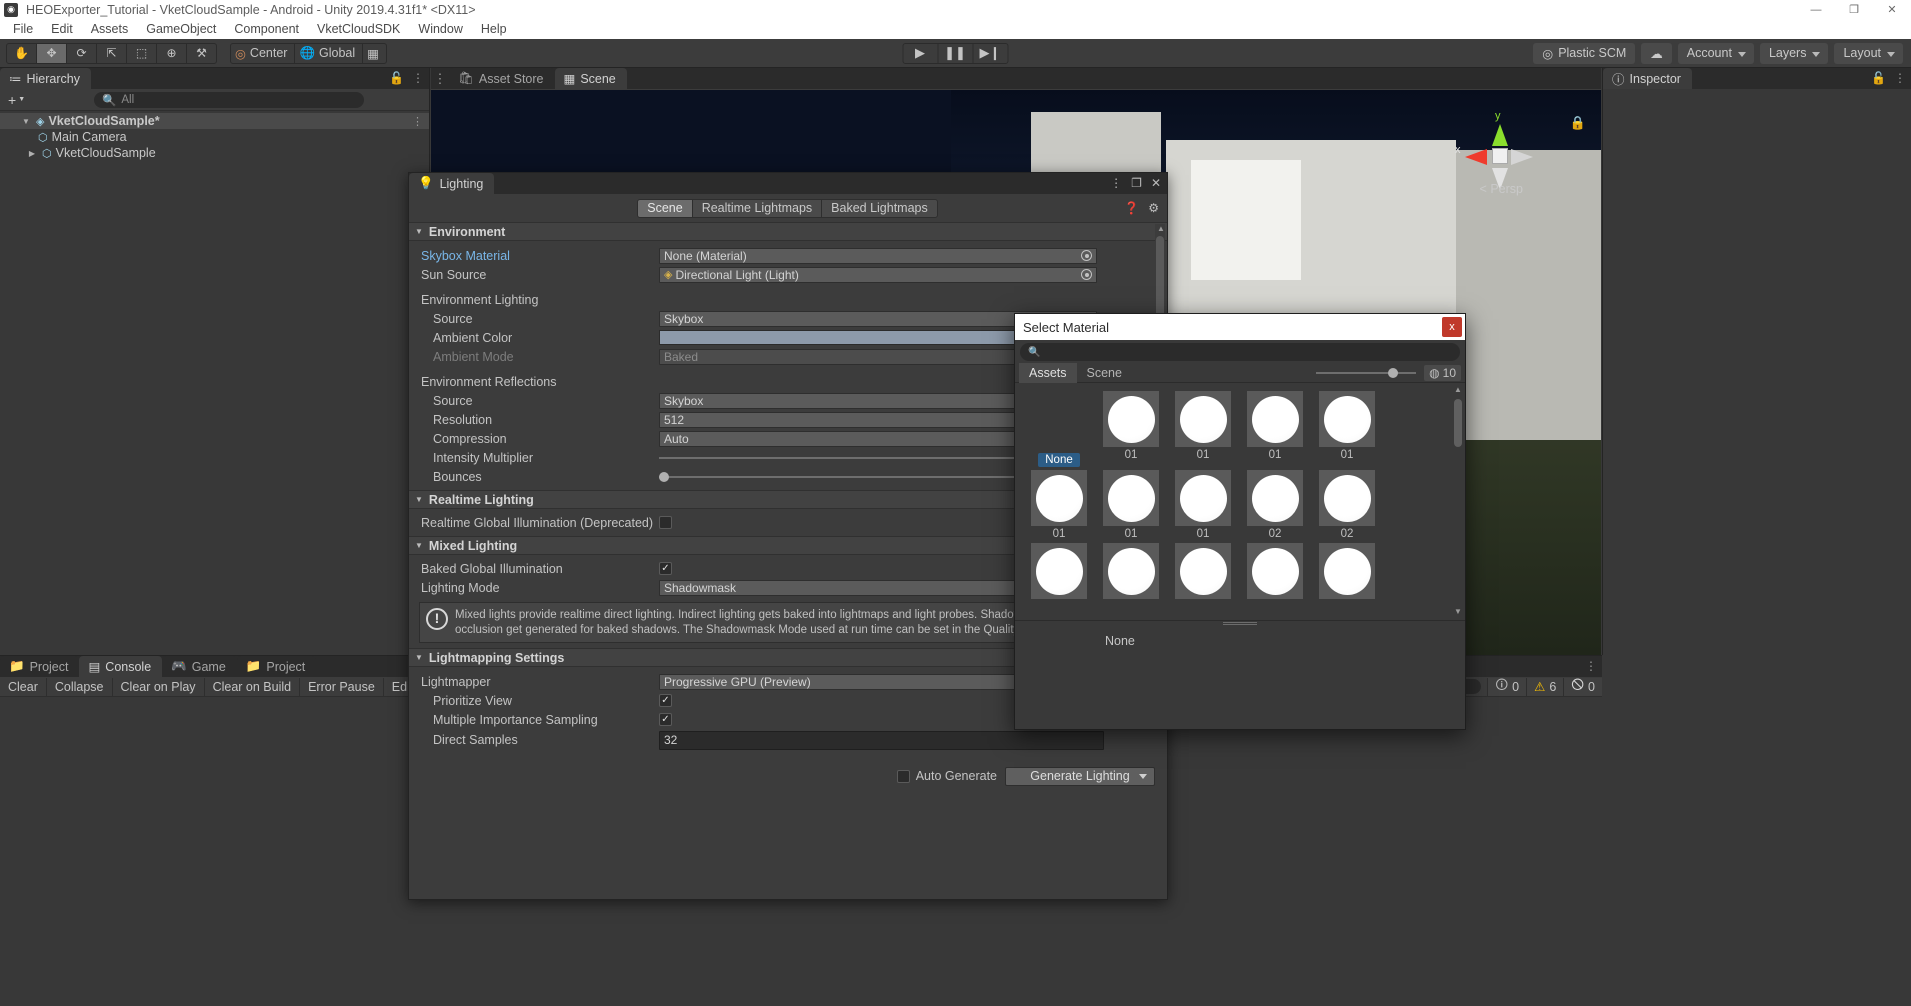  I want to click on tab-project-left: 📁 Project, so click(40, 666).